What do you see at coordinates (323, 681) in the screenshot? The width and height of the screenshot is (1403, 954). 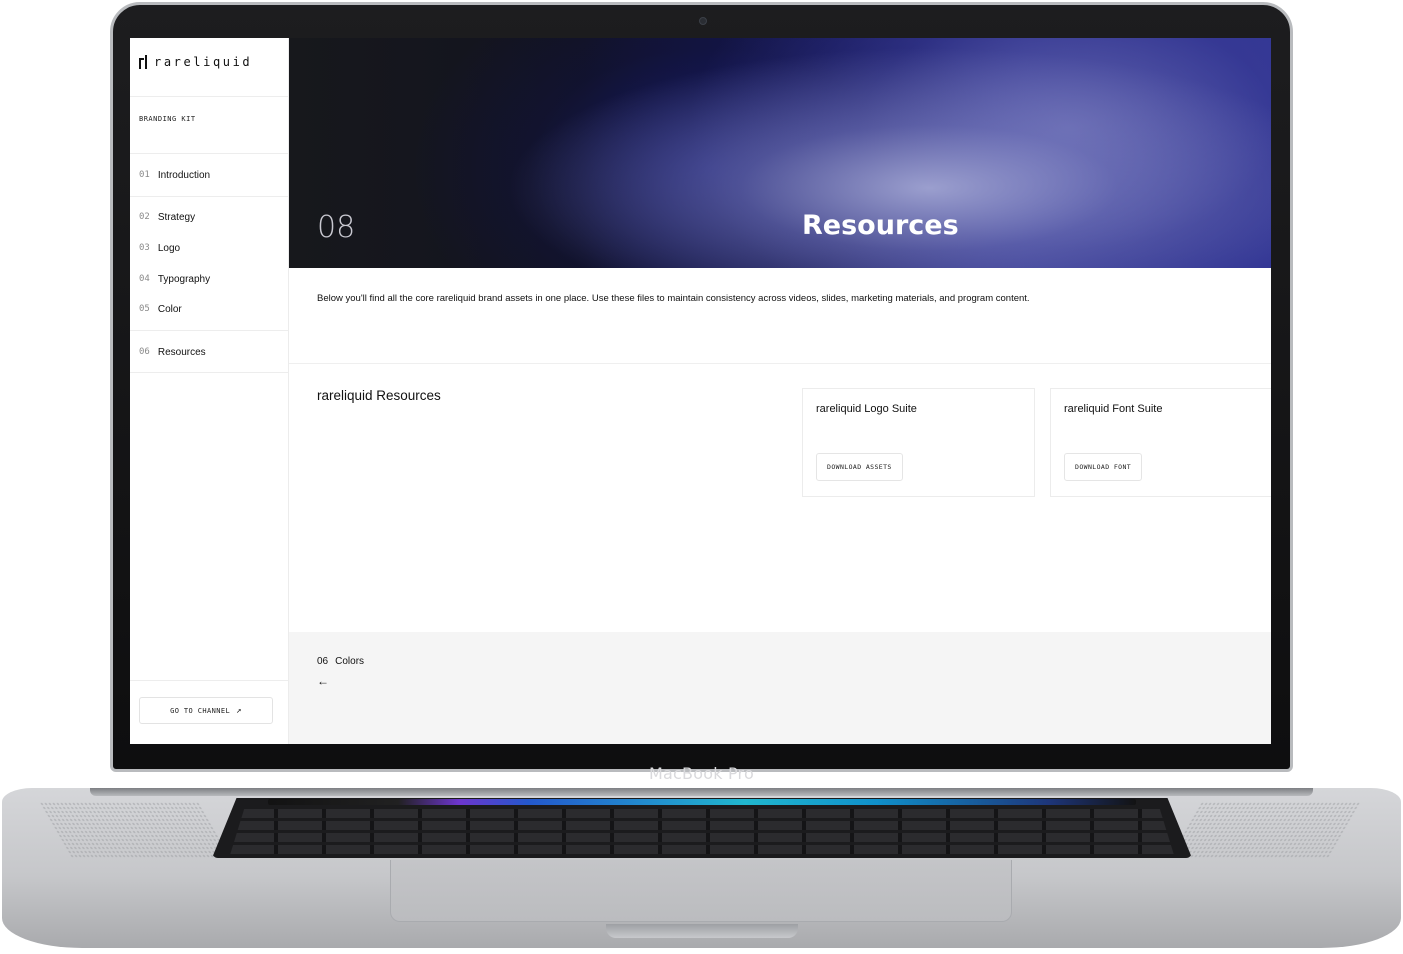 I see `arrow-left-icon: ←` at bounding box center [323, 681].